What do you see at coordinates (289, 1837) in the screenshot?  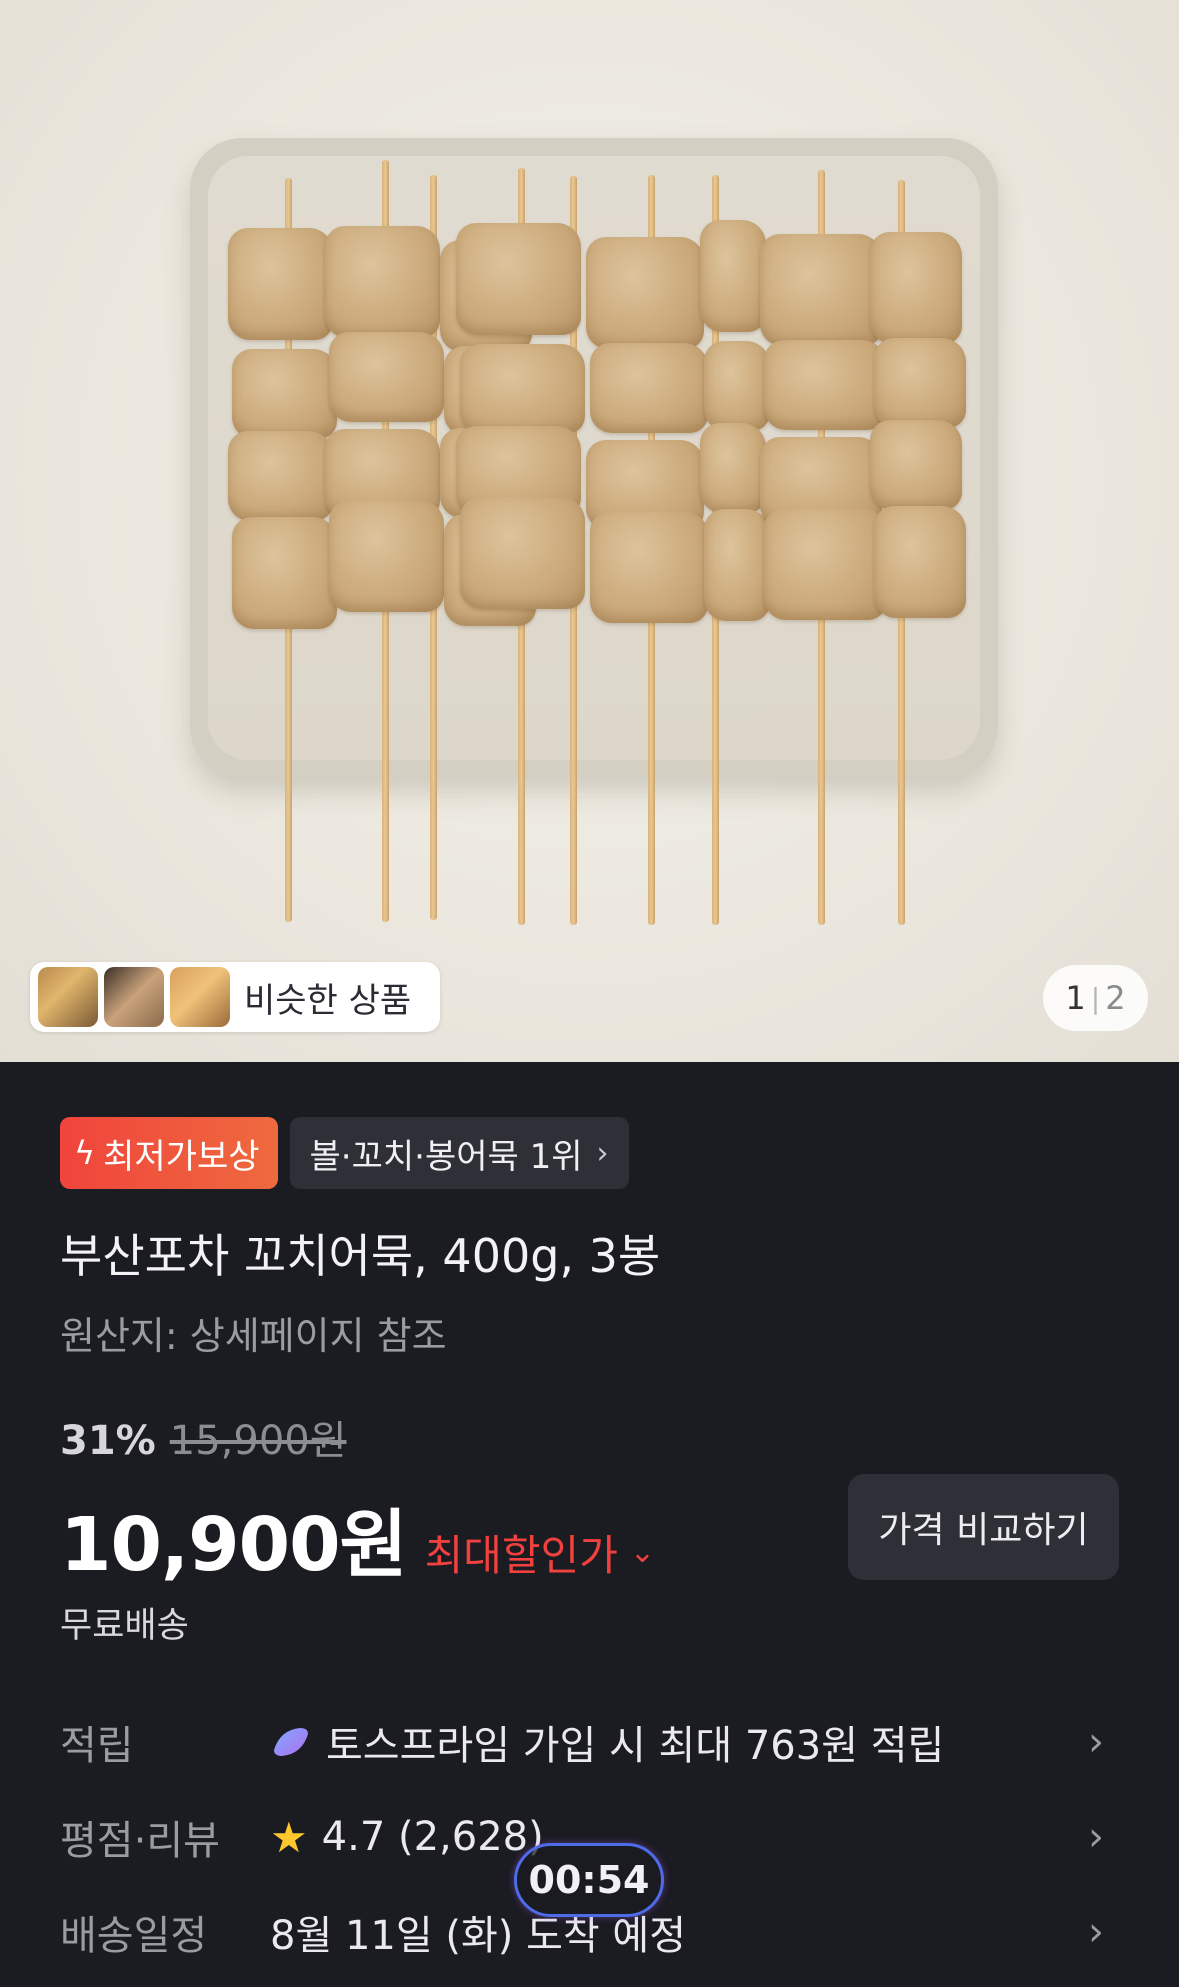 I see `star-icon: ★` at bounding box center [289, 1837].